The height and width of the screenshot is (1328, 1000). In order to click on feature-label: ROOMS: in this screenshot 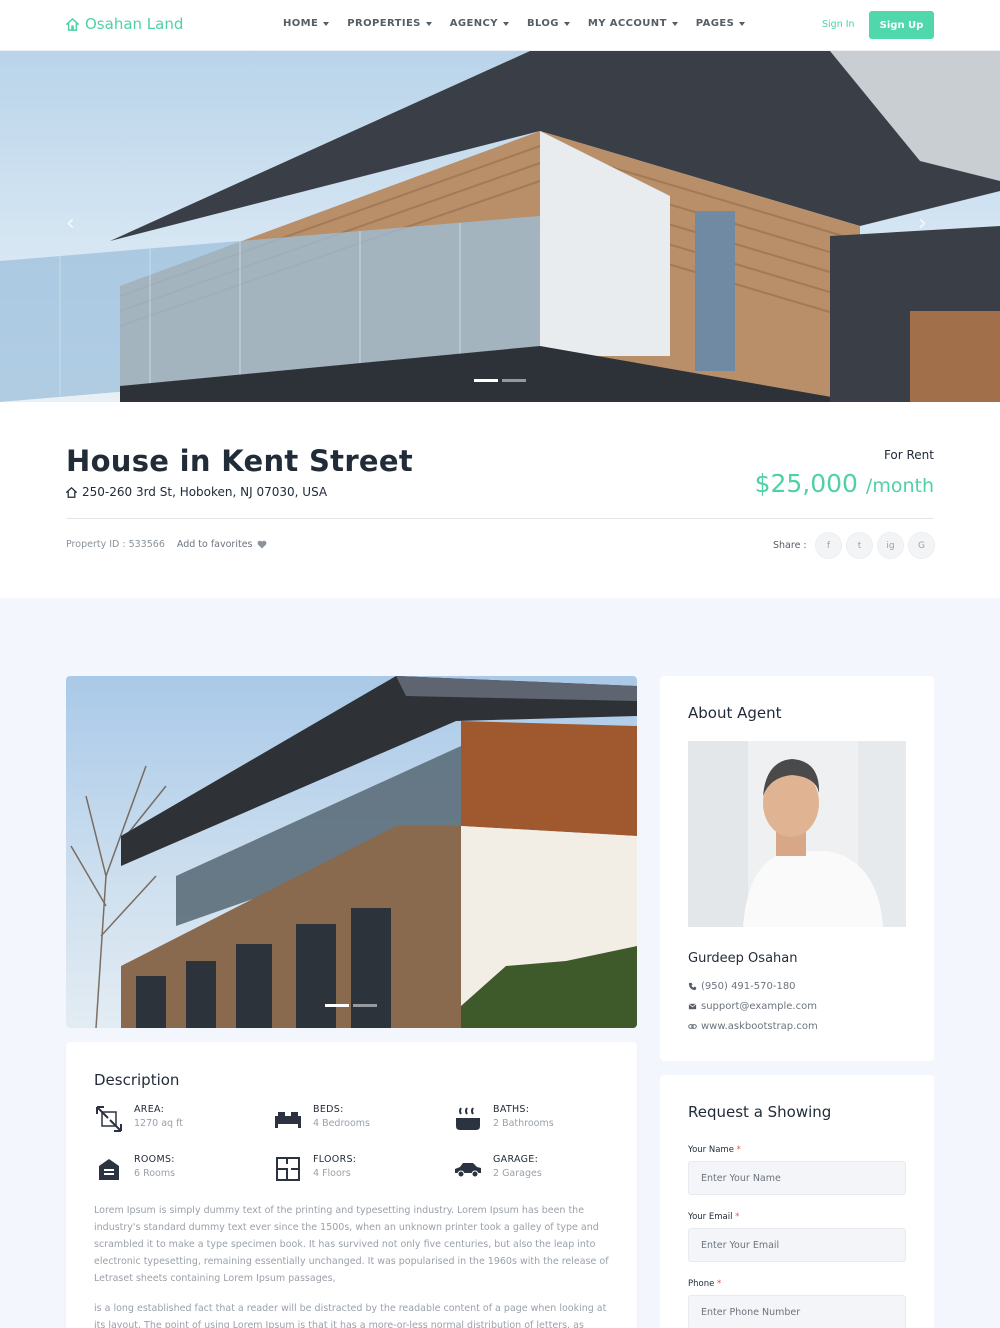, I will do `click(154, 1159)`.